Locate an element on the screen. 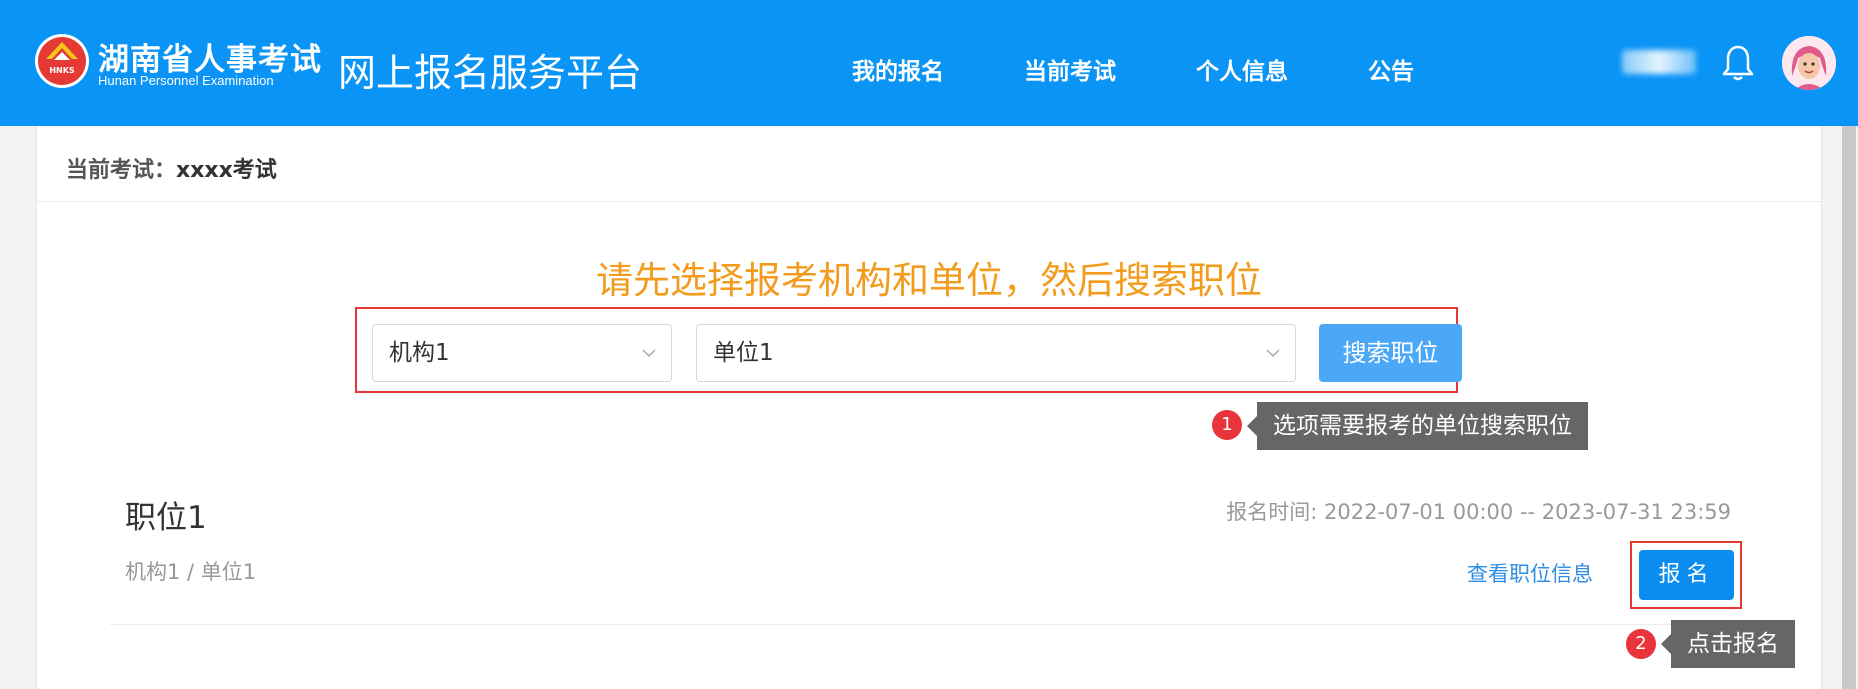 This screenshot has width=1858, height=689. bell-icon is located at coordinates (1738, 63).